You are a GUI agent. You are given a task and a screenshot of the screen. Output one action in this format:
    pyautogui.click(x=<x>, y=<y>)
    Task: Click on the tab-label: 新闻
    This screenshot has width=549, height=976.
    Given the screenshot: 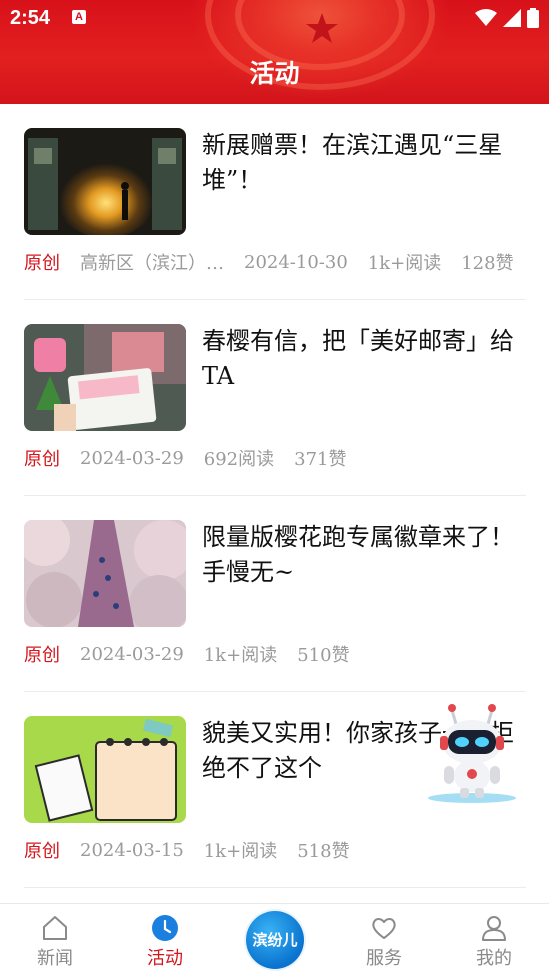 What is the action you would take?
    pyautogui.click(x=55, y=958)
    